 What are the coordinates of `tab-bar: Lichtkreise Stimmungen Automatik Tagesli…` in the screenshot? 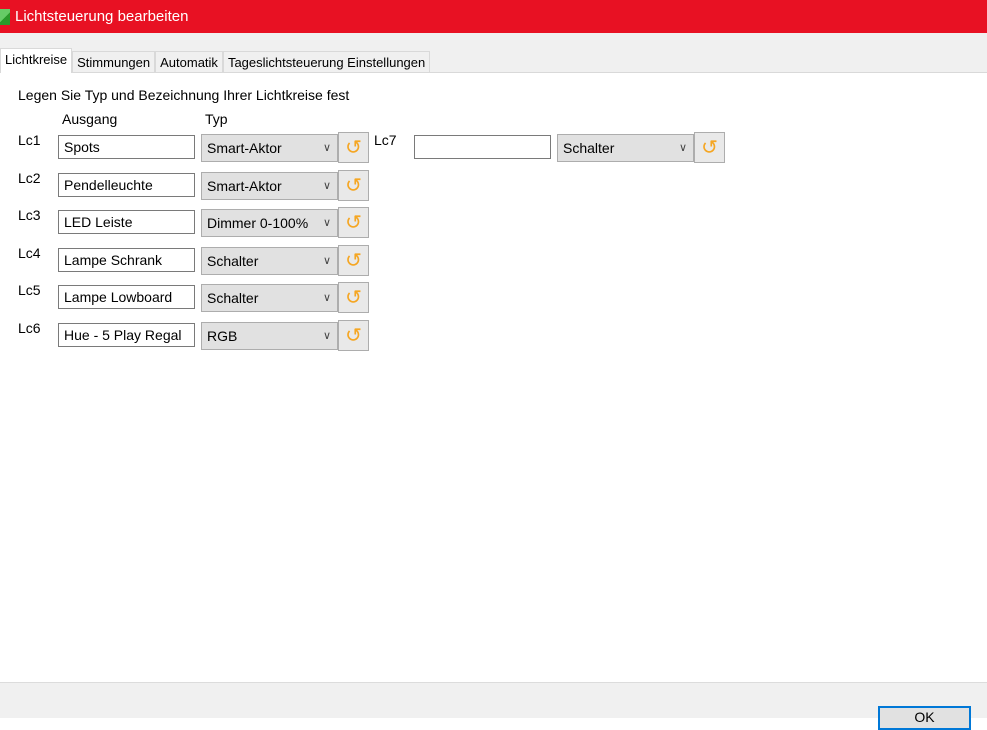 It's located at (215, 61).